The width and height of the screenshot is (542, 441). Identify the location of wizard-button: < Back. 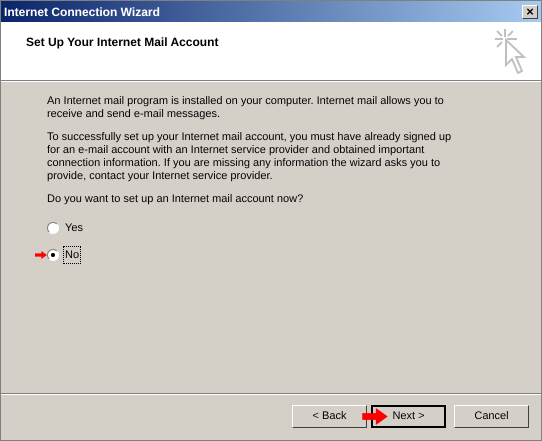
(329, 416).